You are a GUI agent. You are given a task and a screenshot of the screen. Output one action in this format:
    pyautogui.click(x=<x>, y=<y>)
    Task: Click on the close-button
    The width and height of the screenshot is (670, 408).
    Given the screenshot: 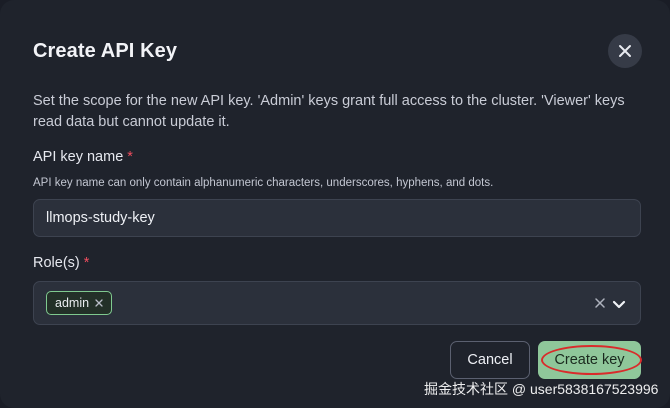 What is the action you would take?
    pyautogui.click(x=625, y=51)
    